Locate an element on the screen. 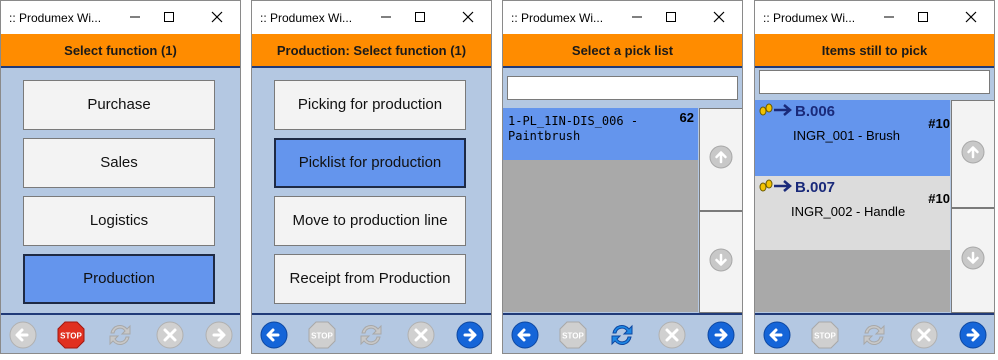  screen-header: Production: Select function (1) is located at coordinates (371, 51).